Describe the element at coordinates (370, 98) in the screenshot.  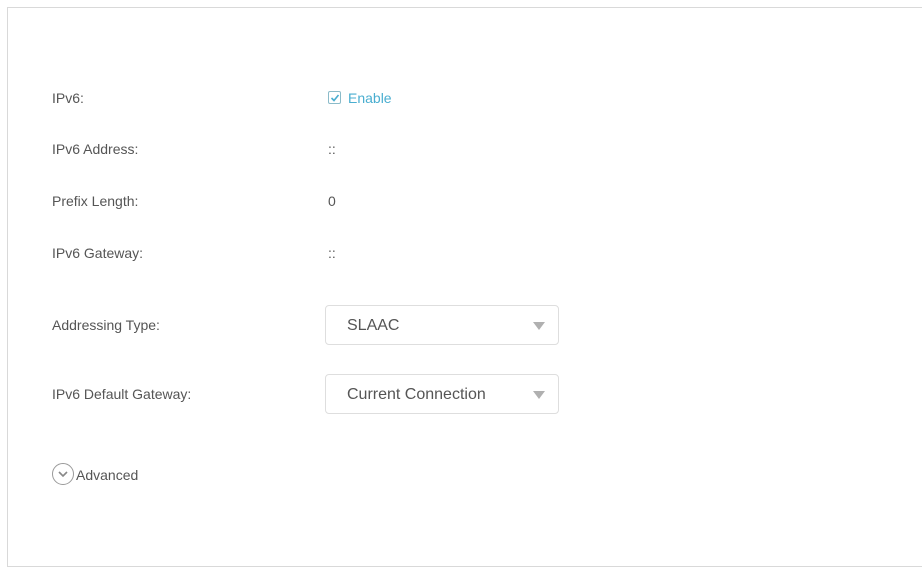
I see `ipv6-enable-label: Enable` at that location.